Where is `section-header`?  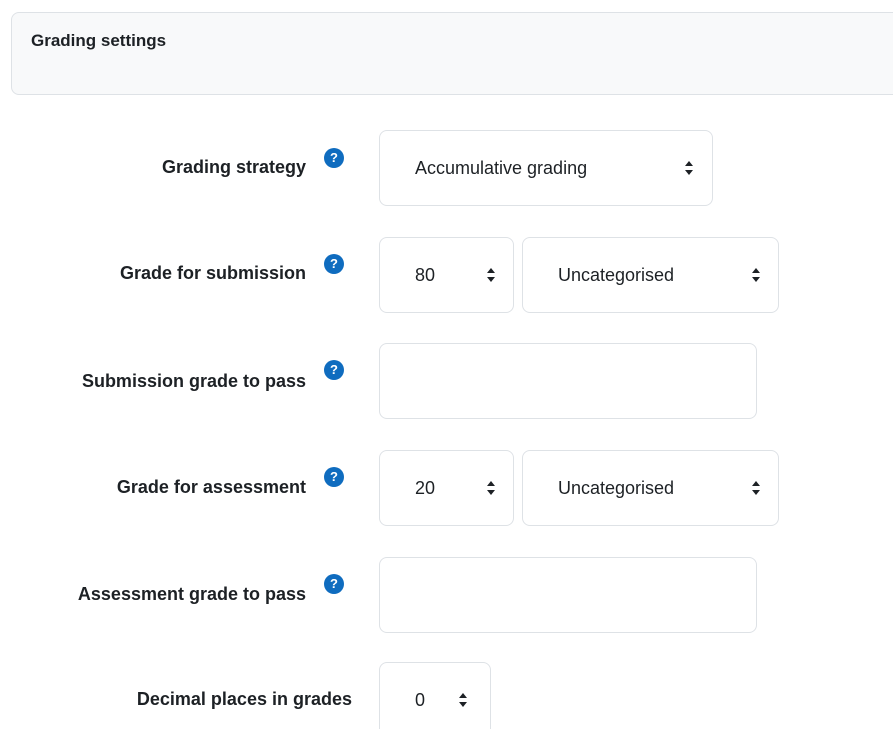 section-header is located at coordinates (452, 53).